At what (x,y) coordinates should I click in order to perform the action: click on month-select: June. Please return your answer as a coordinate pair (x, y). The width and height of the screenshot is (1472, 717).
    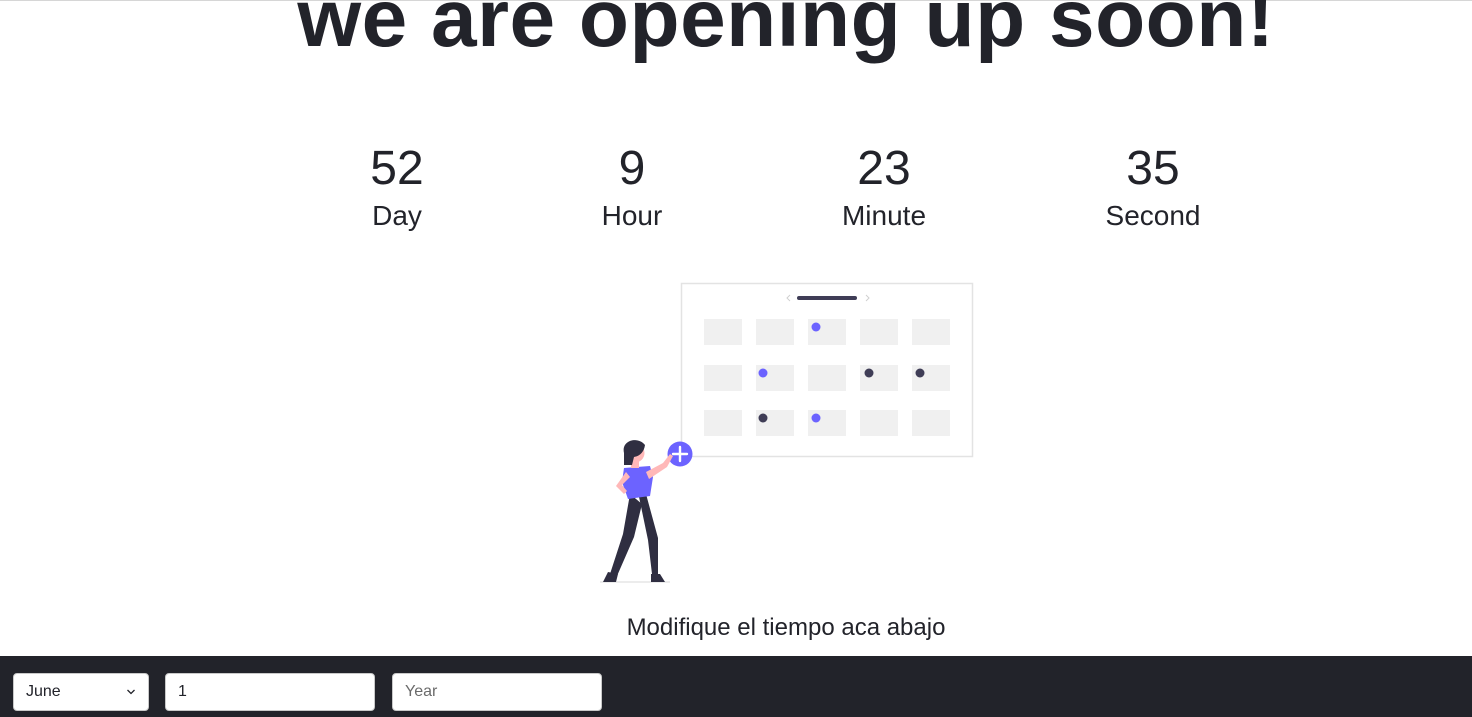
    Looking at the image, I should click on (81, 692).